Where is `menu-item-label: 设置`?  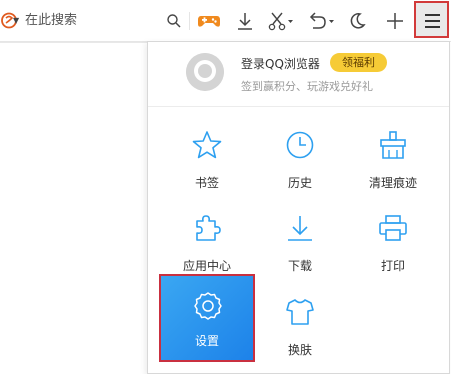
menu-item-label: 设置 is located at coordinates (206, 341).